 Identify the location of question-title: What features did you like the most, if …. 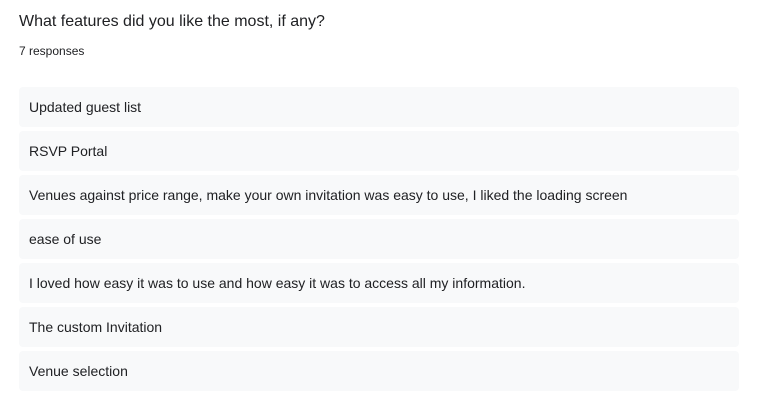
(172, 21).